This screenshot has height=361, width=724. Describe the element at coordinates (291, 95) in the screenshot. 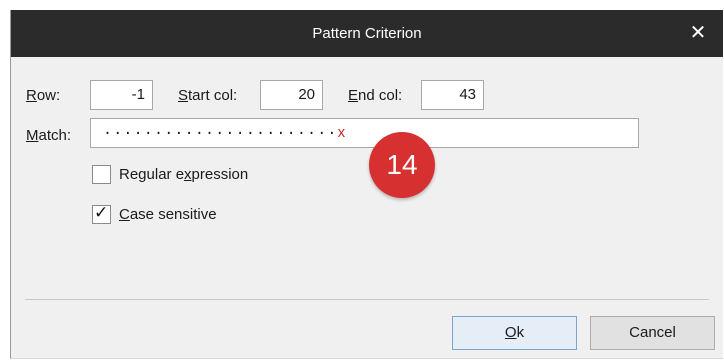

I see `start-col-input: 20` at that location.